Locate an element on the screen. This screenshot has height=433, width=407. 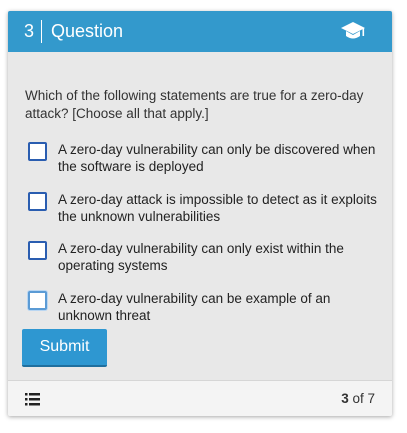
header-divider is located at coordinates (41, 31).